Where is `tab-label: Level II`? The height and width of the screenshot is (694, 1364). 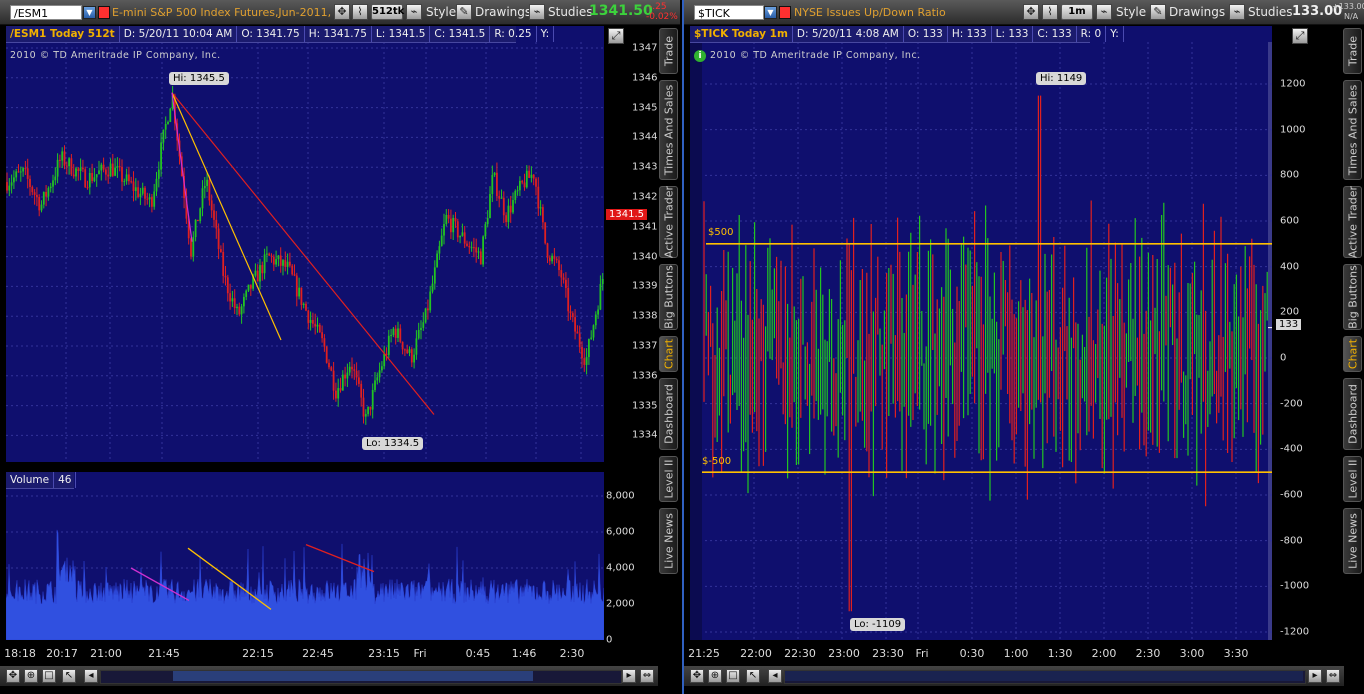 tab-label: Level II is located at coordinates (1352, 479).